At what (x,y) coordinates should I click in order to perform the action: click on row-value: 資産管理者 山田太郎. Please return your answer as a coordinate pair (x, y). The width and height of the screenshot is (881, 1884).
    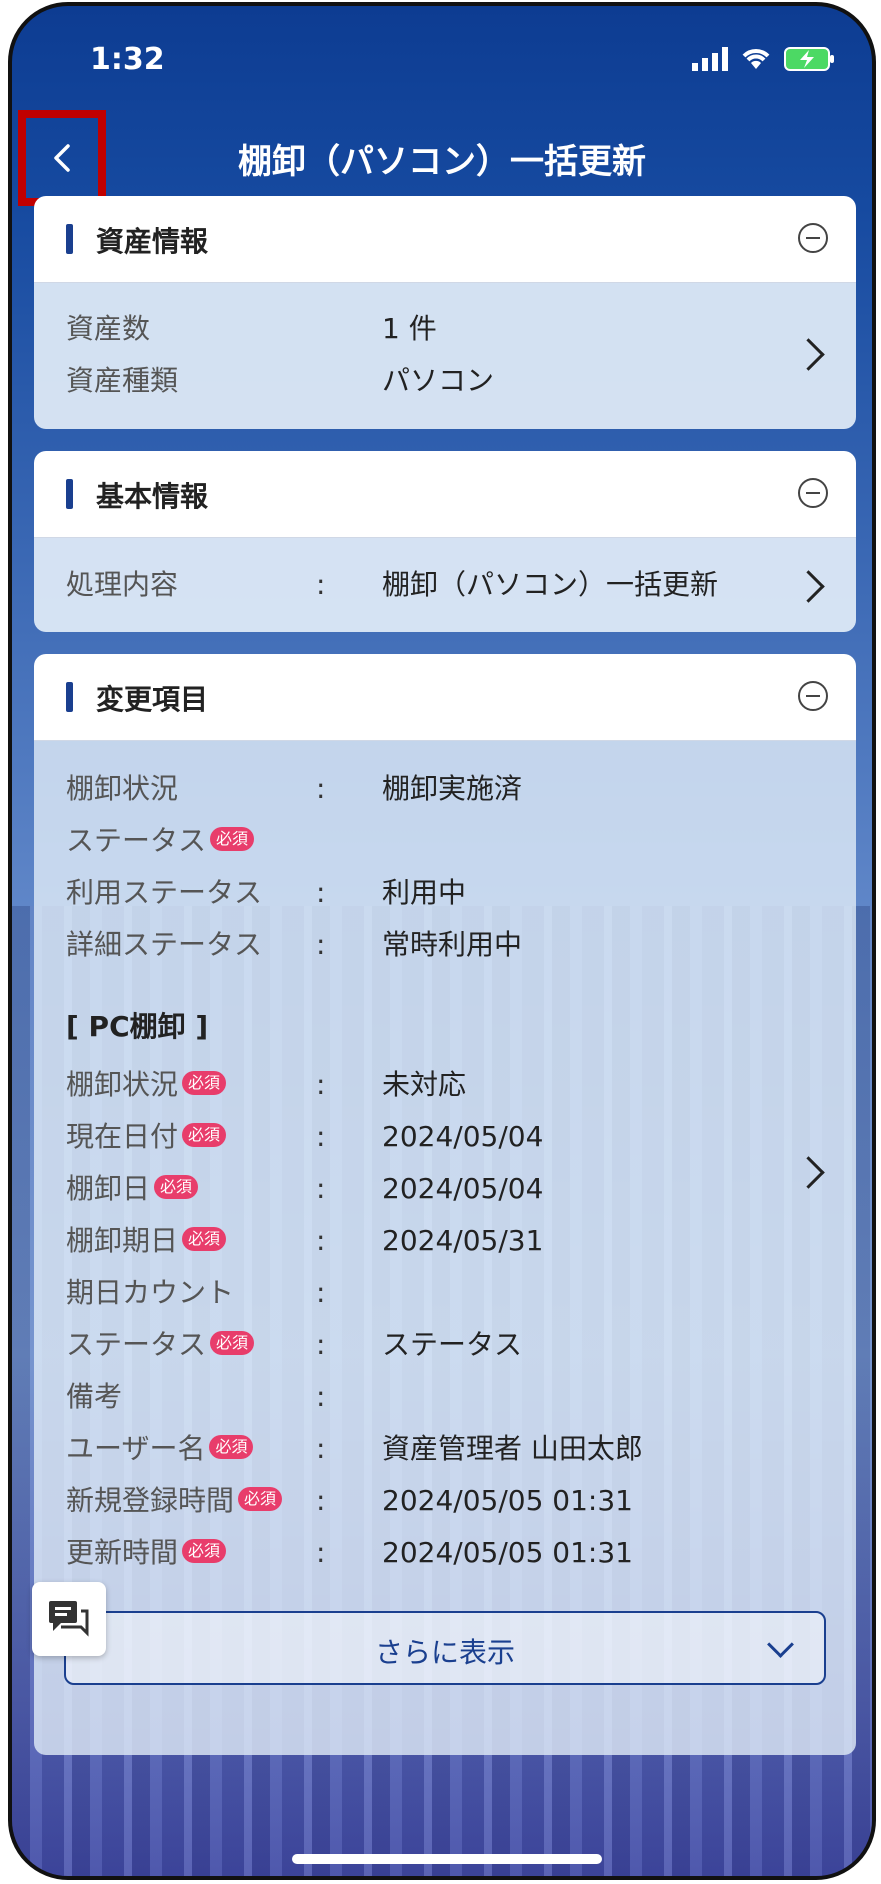
    Looking at the image, I should click on (512, 1448).